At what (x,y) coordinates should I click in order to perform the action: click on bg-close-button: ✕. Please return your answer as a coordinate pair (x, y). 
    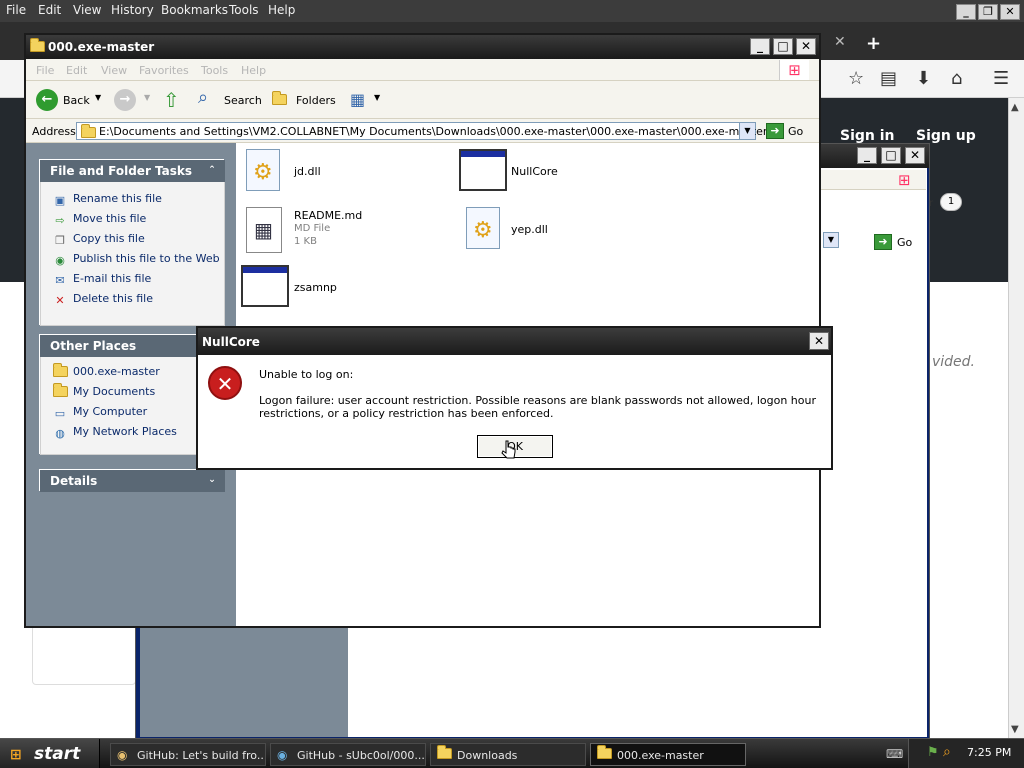
    Looking at the image, I should click on (915, 155).